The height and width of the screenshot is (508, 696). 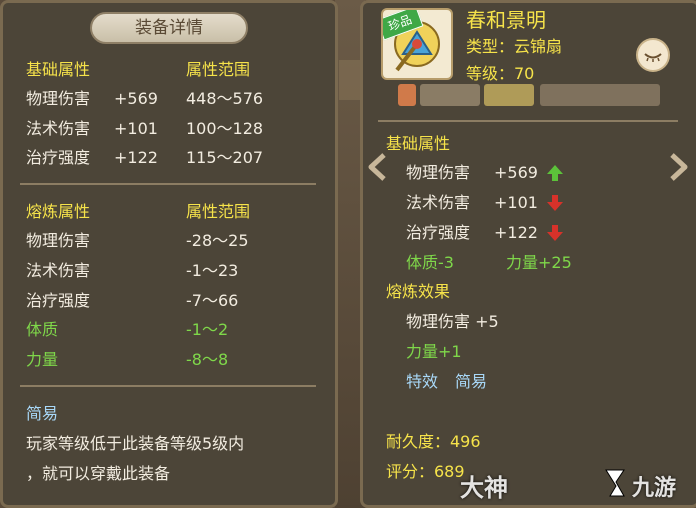 What do you see at coordinates (207, 359) in the screenshot?
I see `refine-attr-range: -8～8` at bounding box center [207, 359].